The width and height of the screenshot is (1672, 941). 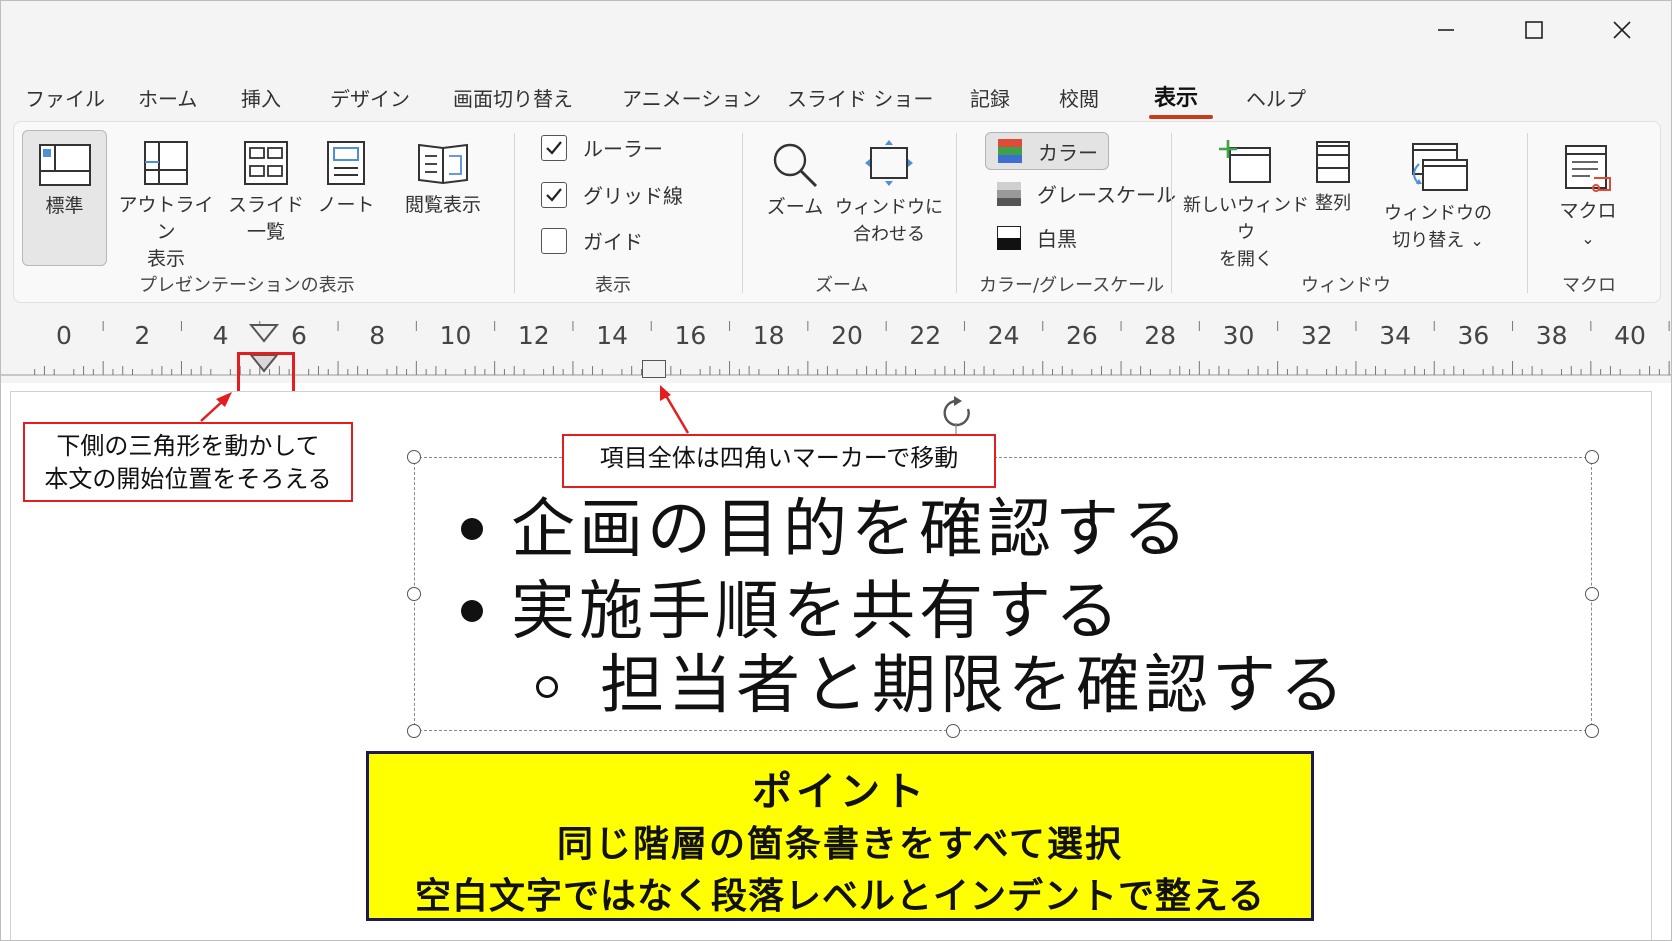 What do you see at coordinates (188, 446) in the screenshot?
I see `callout-left-line1: 下側の三角形を動かして` at bounding box center [188, 446].